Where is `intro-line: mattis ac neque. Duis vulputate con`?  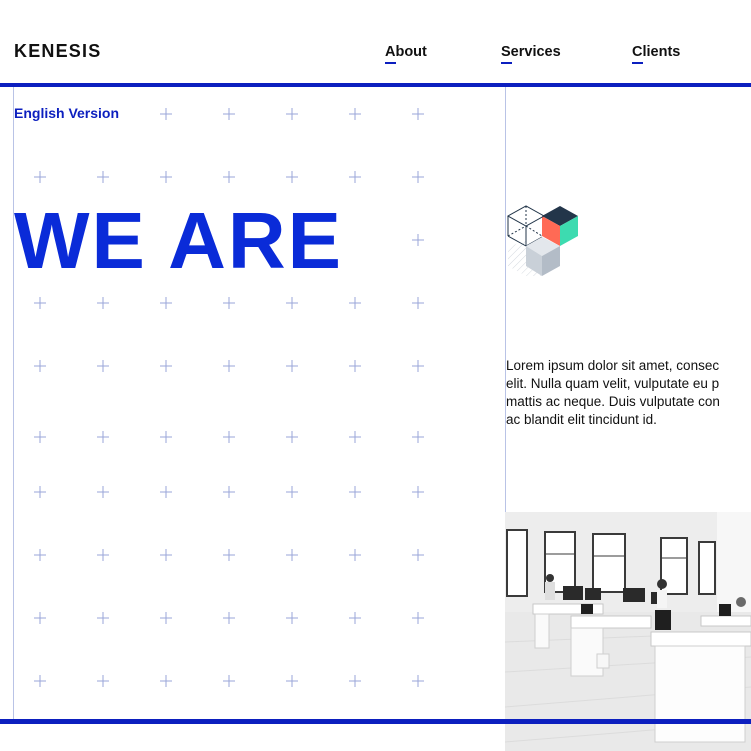 intro-line: mattis ac neque. Duis vulputate con is located at coordinates (613, 401).